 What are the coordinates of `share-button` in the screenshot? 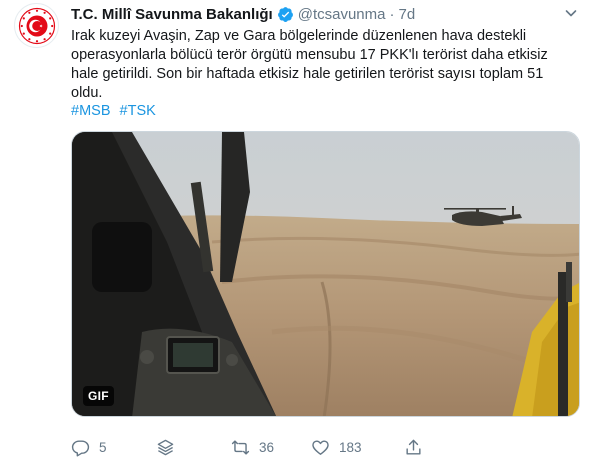 It's located at (413, 447).